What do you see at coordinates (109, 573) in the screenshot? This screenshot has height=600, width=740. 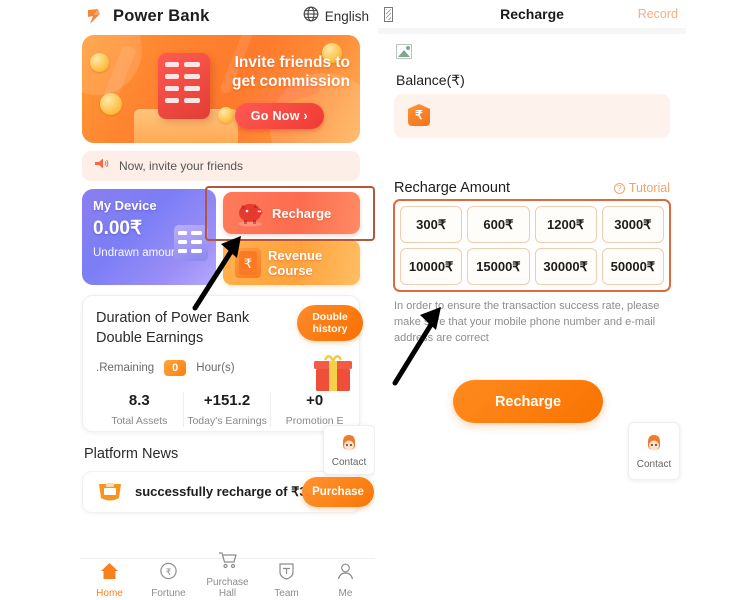 I see `home-icon` at bounding box center [109, 573].